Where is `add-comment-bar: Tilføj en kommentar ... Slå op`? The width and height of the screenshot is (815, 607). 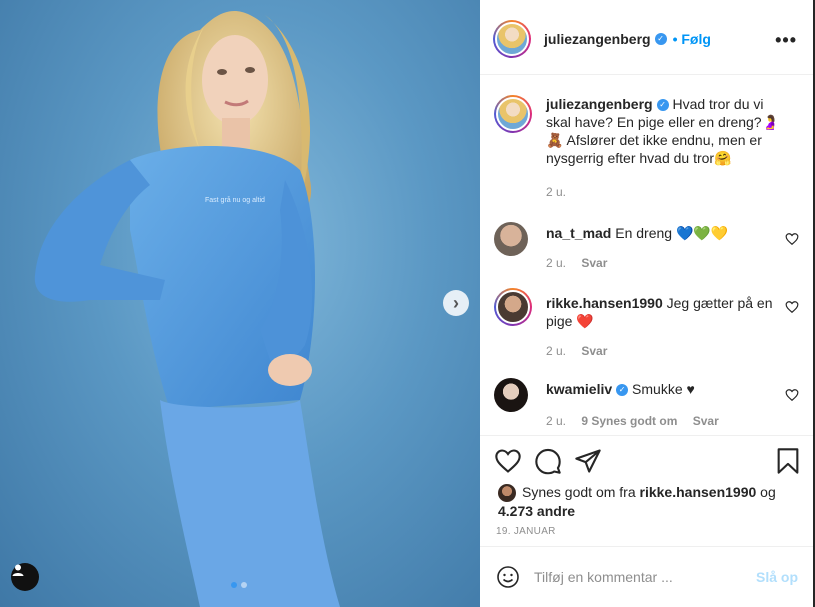 add-comment-bar: Tilføj en kommentar ... Slå op is located at coordinates (646, 576).